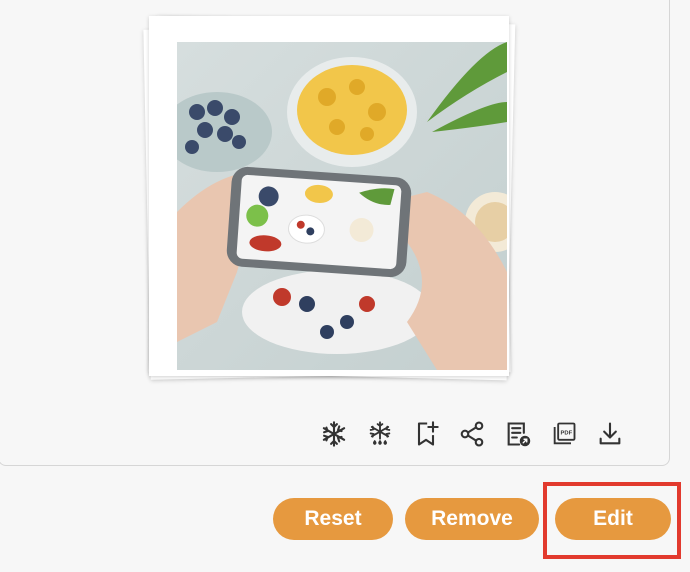  I want to click on snowflake-drops-icon, so click(380, 433).